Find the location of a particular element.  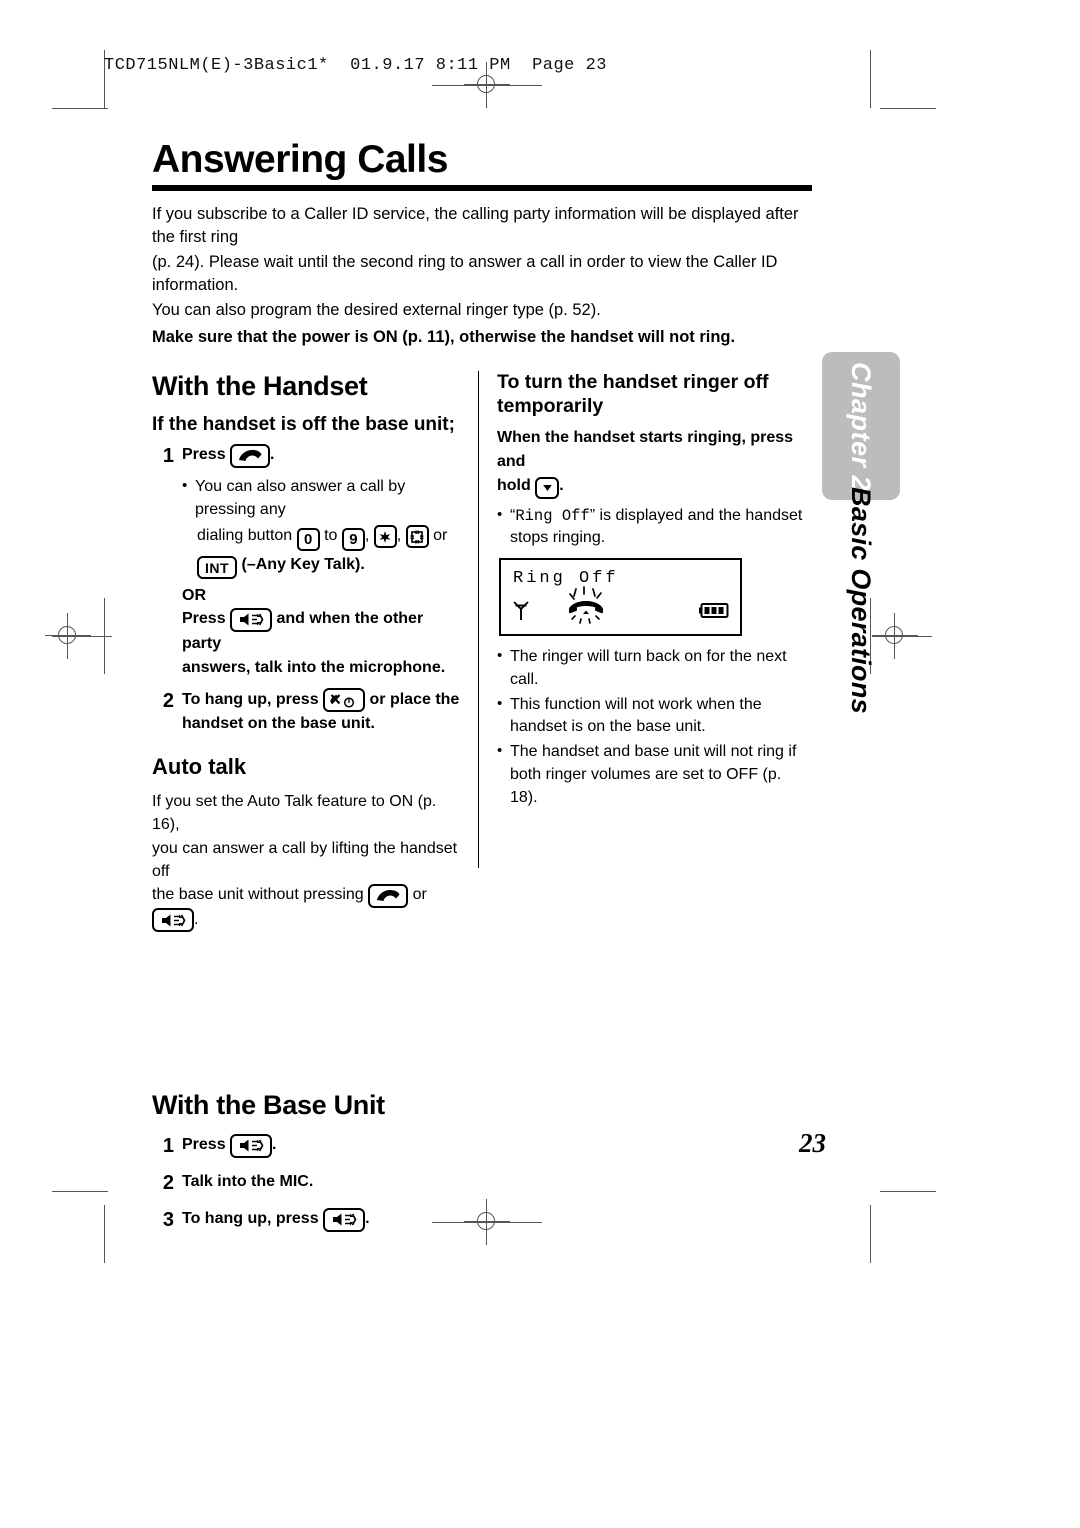

trim-line-left is located at coordinates (104, 636).